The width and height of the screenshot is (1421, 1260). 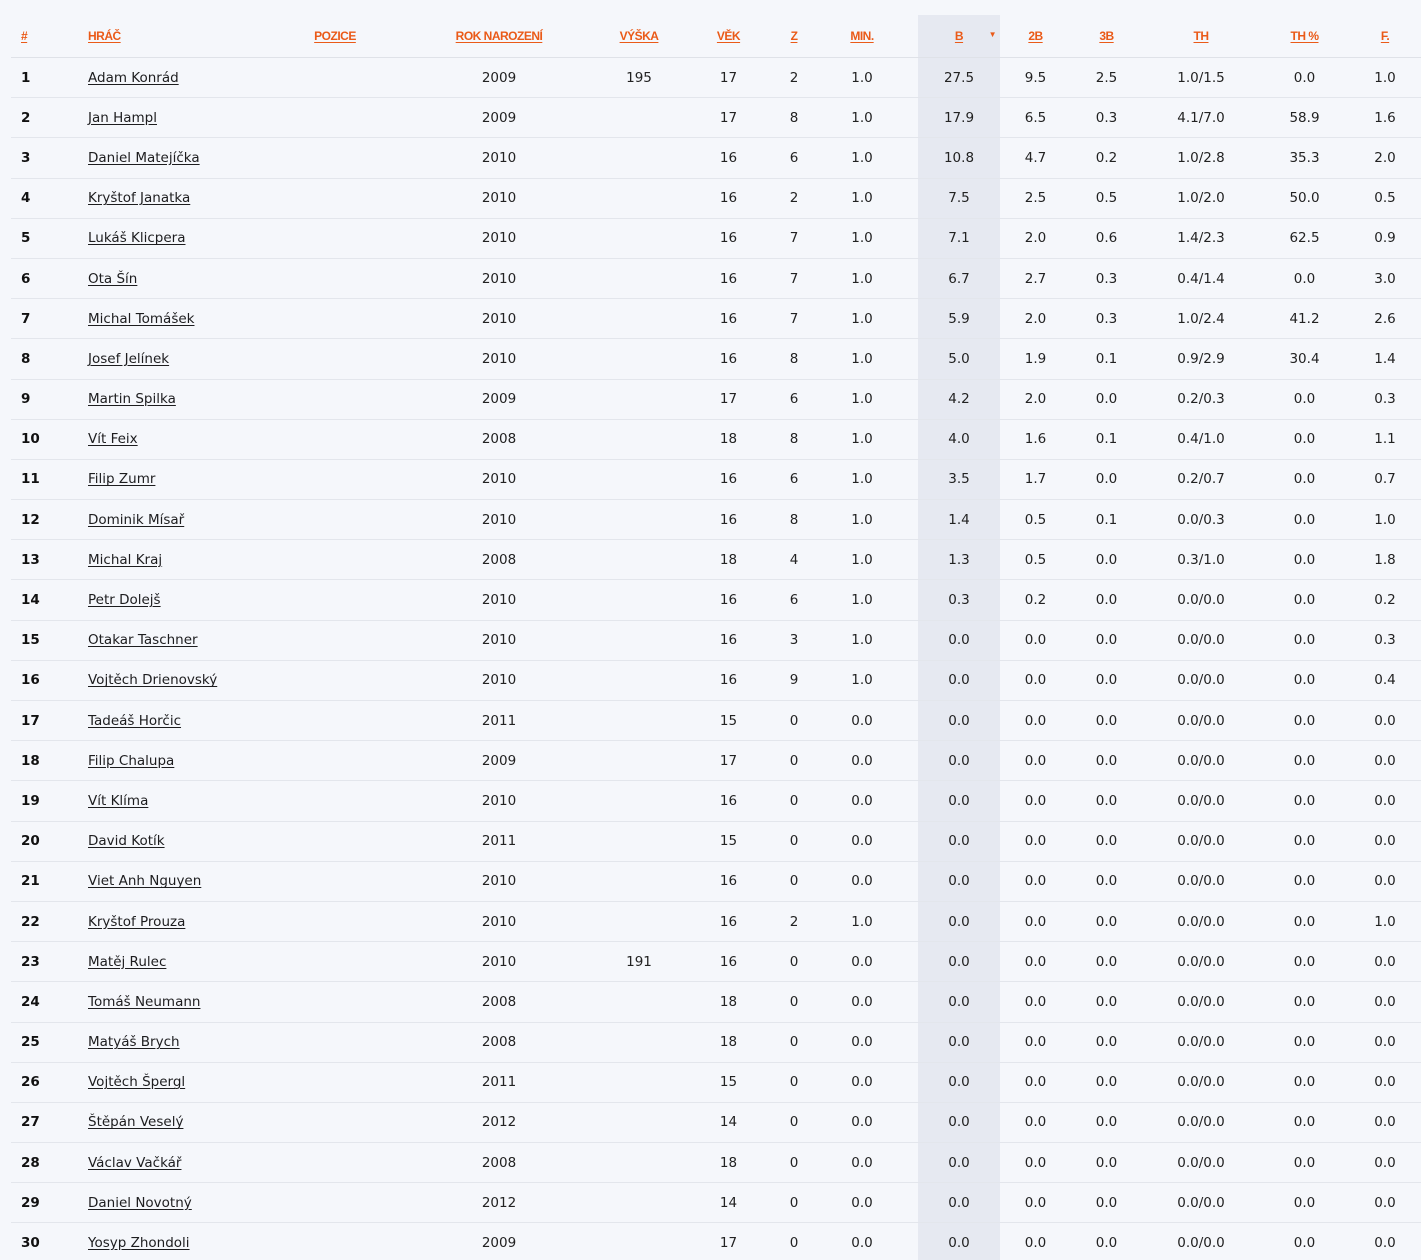 What do you see at coordinates (794, 36) in the screenshot?
I see `column-header-games: Z` at bounding box center [794, 36].